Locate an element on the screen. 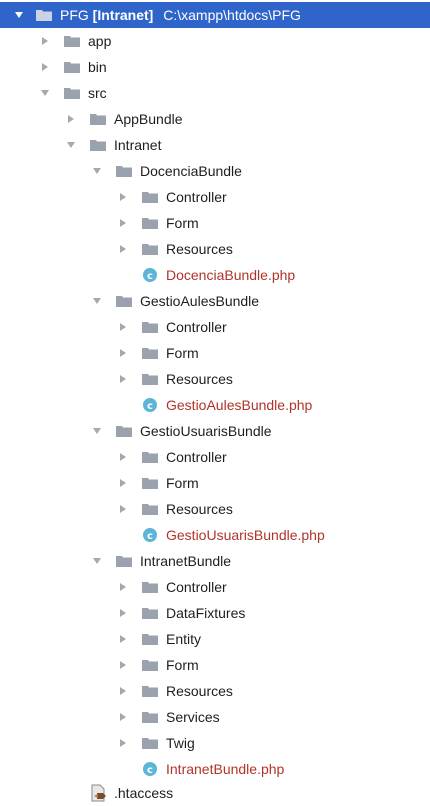 This screenshot has width=430, height=806. tree-item-label: IntranetBundle is located at coordinates (186, 561).